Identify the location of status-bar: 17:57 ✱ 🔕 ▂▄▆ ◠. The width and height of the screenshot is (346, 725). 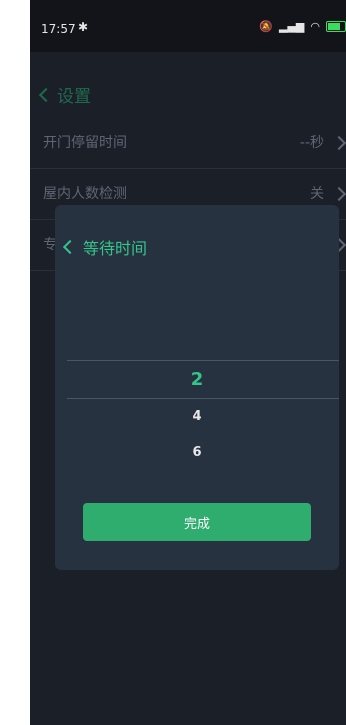
(188, 26).